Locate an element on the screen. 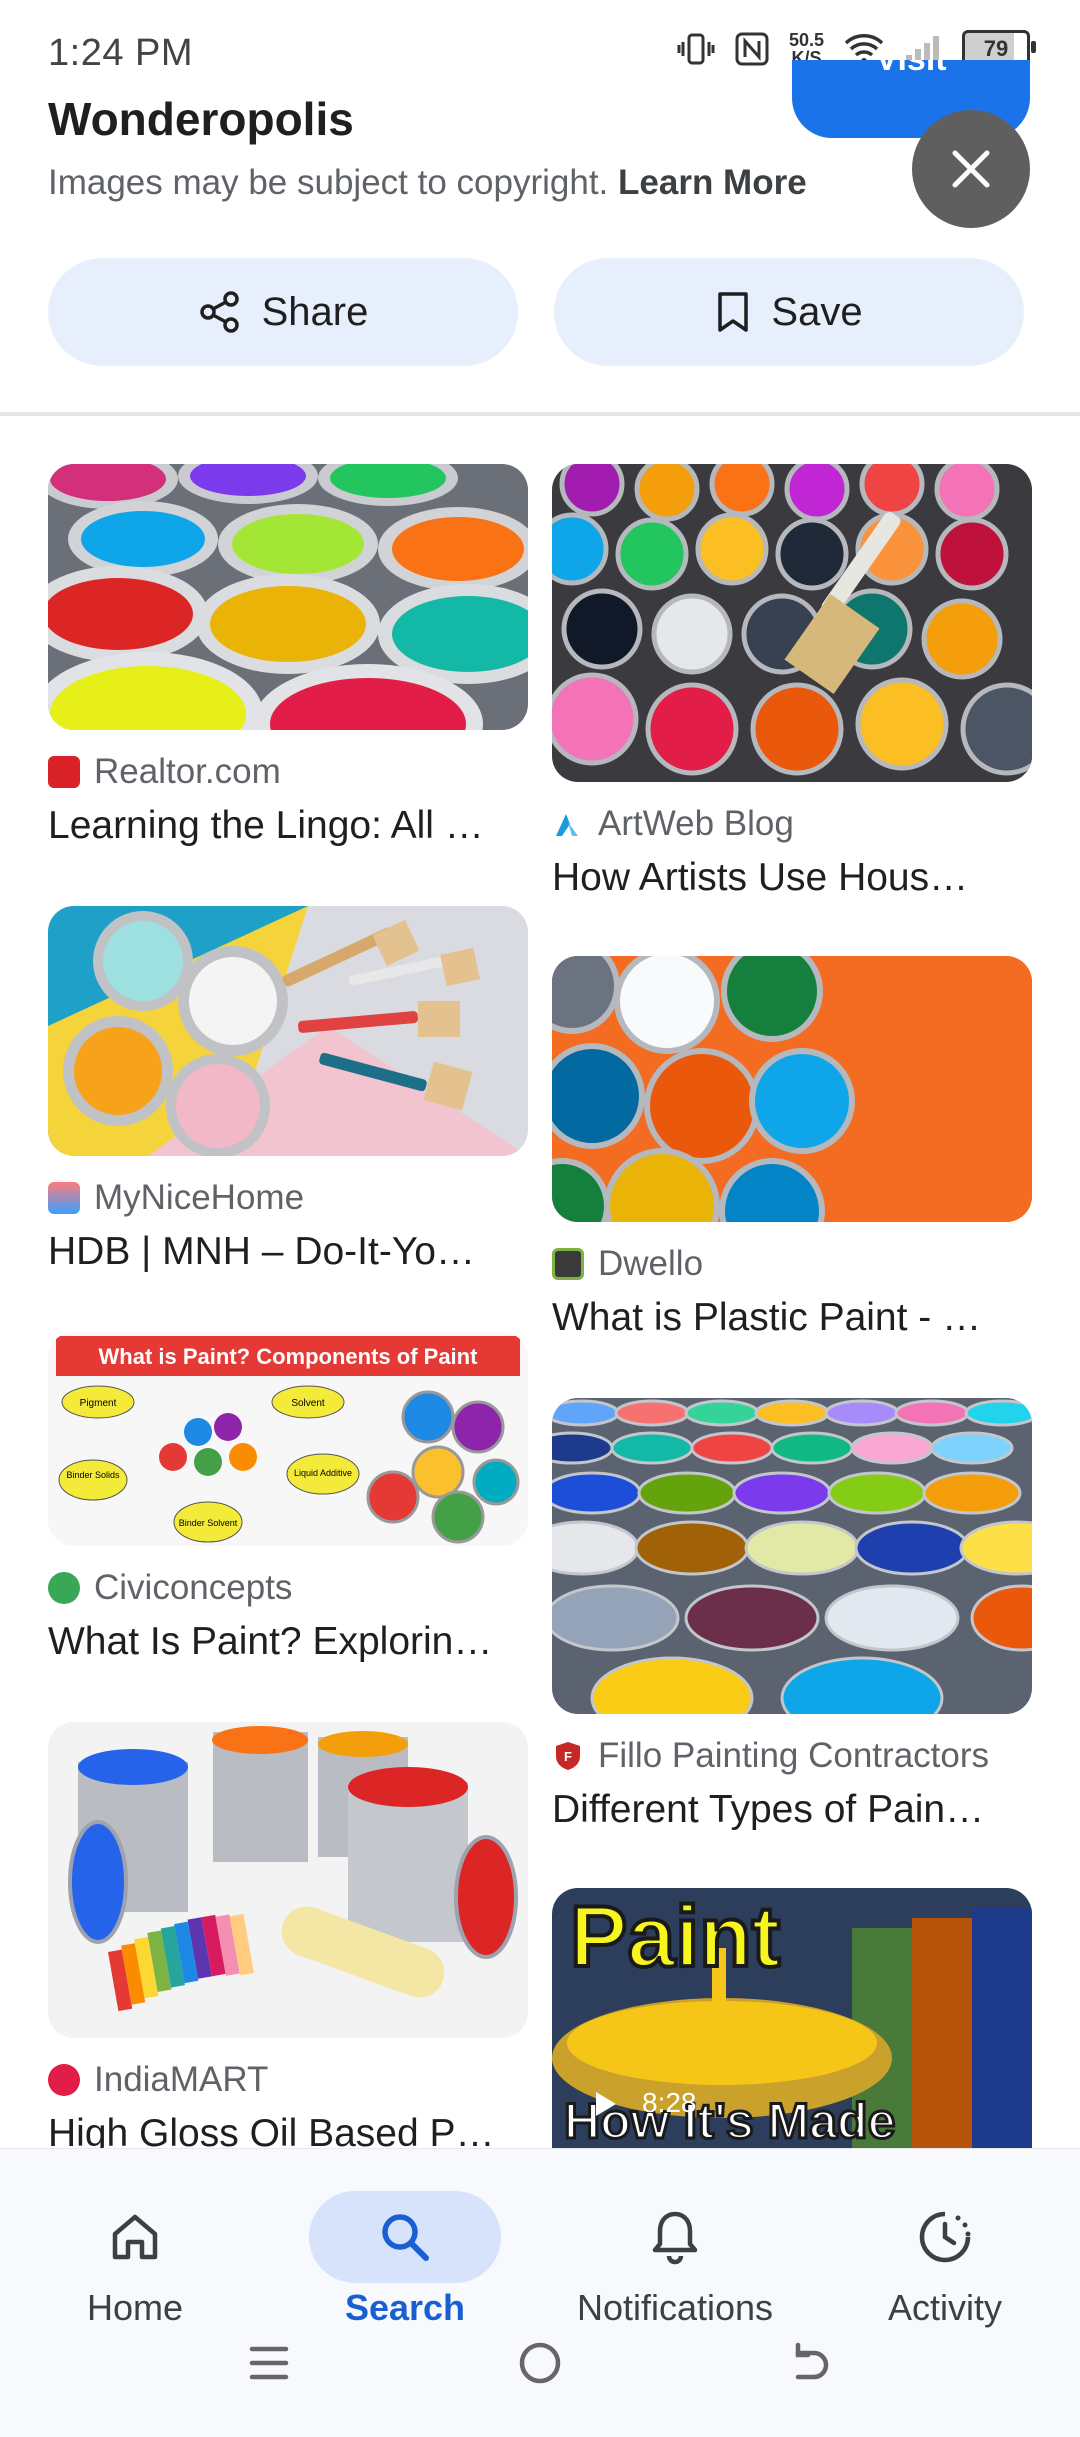 This screenshot has height=2437, width=1080. artweb-favicon is located at coordinates (567, 825).